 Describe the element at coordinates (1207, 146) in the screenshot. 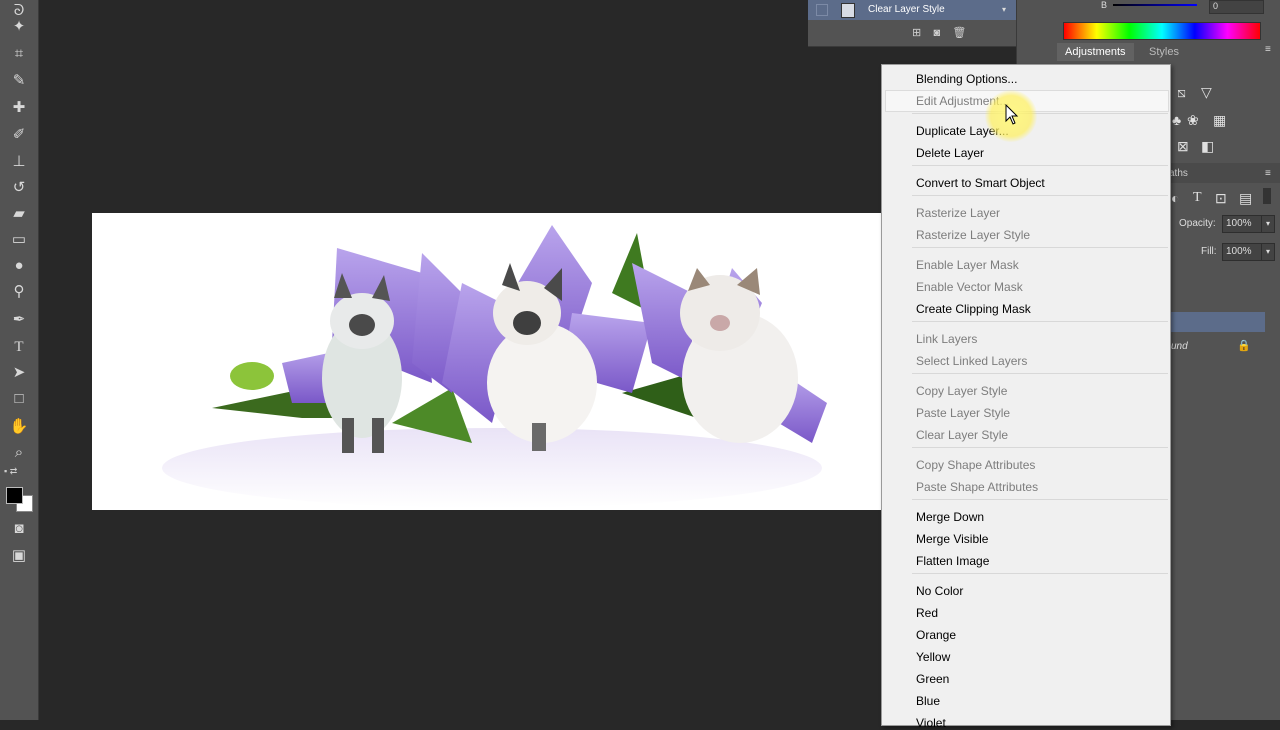

I see `threshold-icon: ◧` at that location.